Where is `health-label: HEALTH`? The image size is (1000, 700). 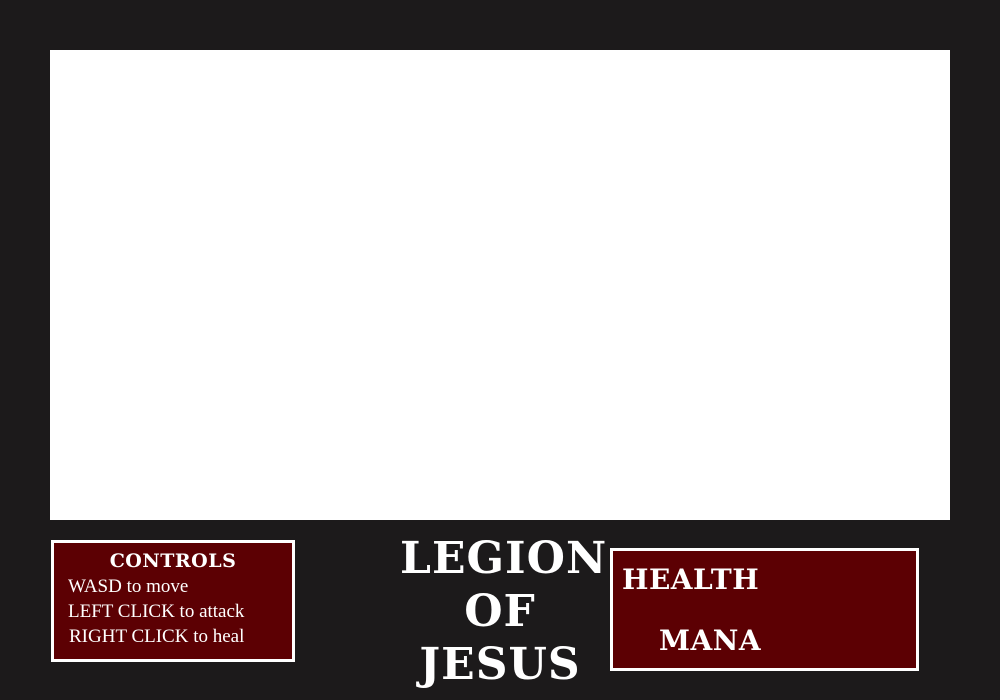 health-label: HEALTH is located at coordinates (691, 579).